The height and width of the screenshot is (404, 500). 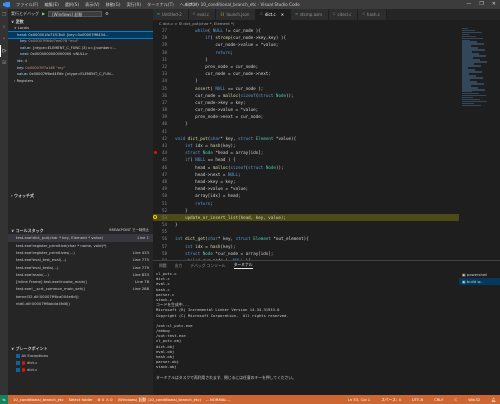 I want to click on code-line: 55, so click(x=306, y=231).